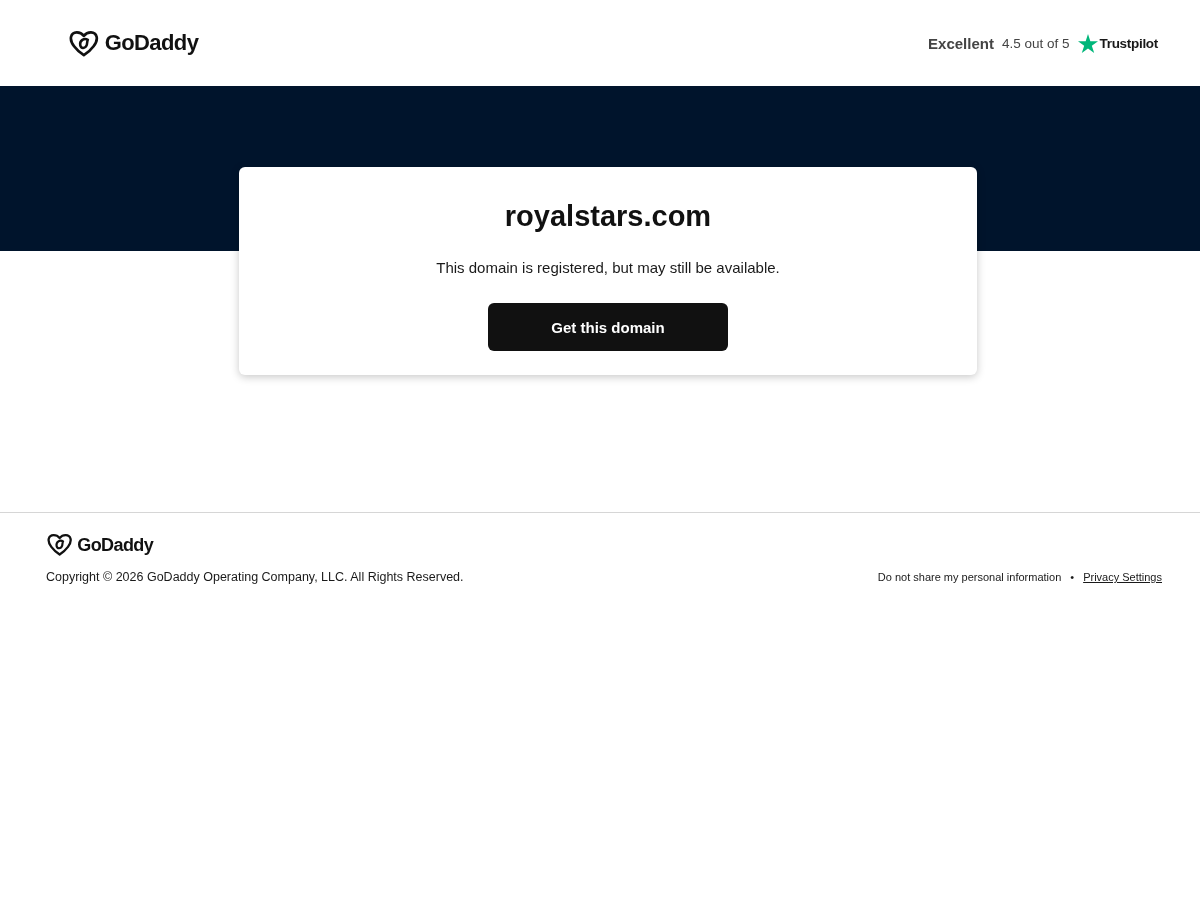  I want to click on brand-name: Trustpilot, so click(1128, 43).